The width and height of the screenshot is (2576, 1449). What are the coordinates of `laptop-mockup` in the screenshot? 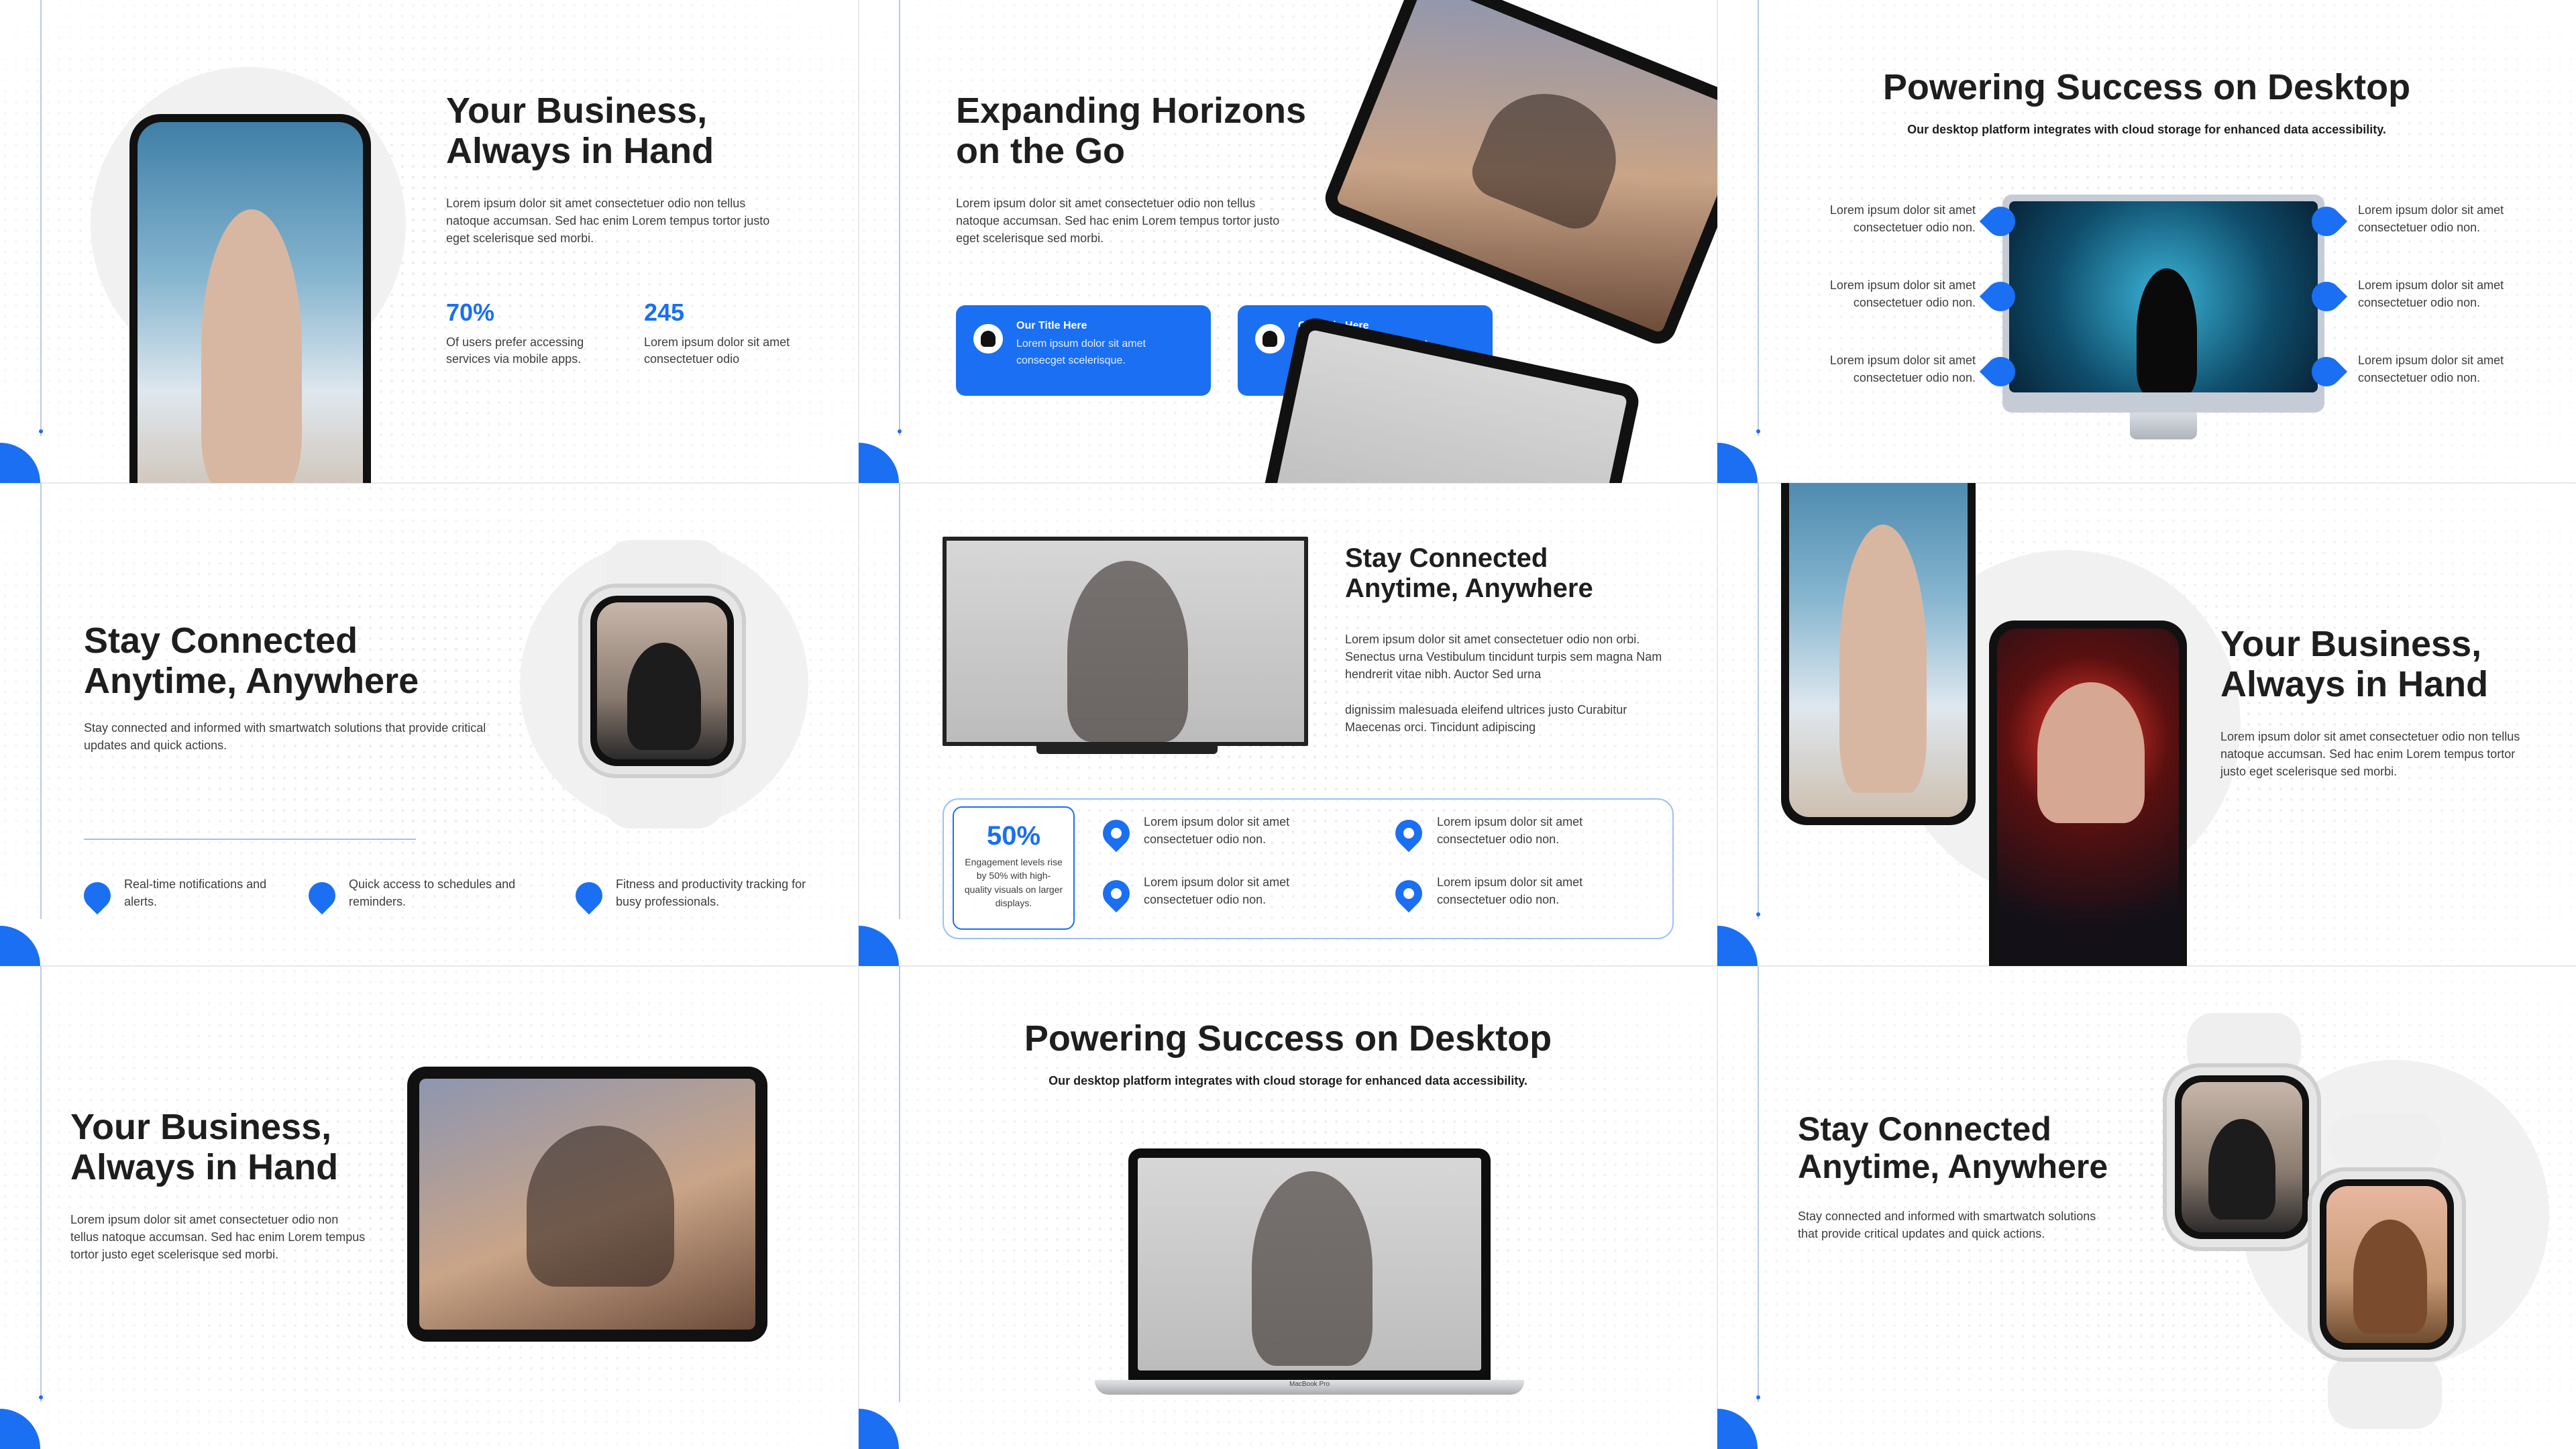 It's located at (1309, 1264).